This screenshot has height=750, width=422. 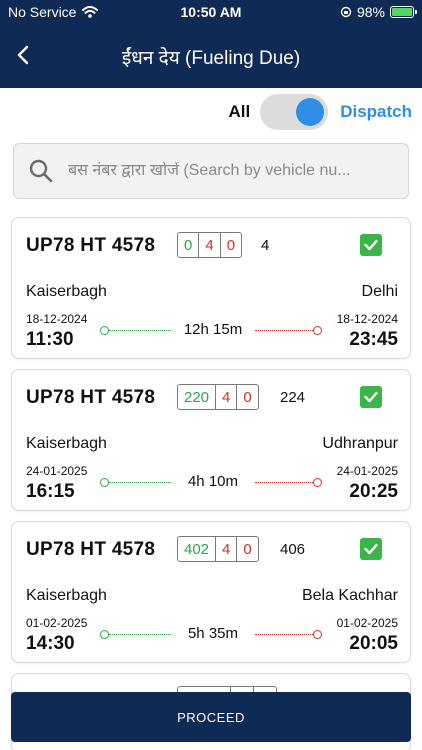 I want to click on orientation-lock-icon, so click(x=346, y=12).